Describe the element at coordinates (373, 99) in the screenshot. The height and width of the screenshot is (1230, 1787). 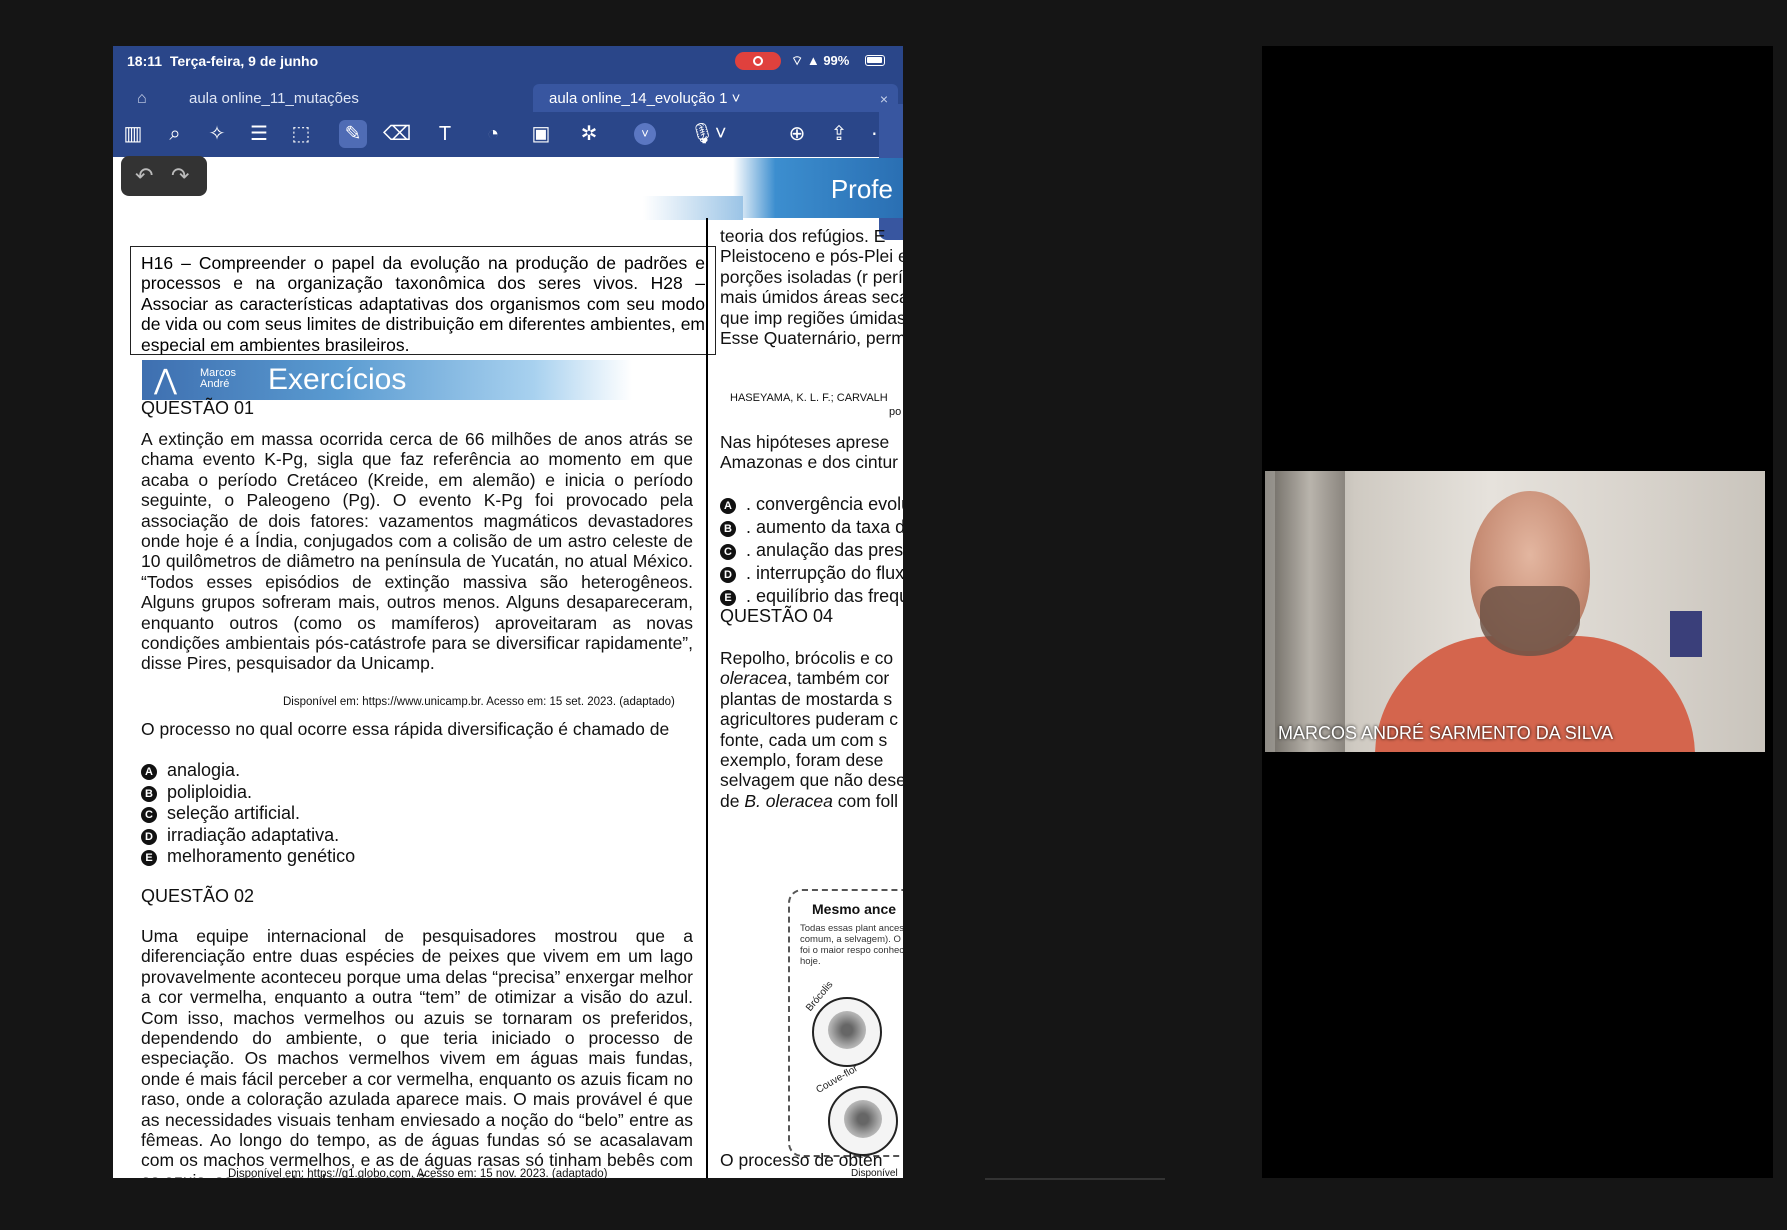
I see `tab-aula-11: aula online_11_mutações×` at that location.